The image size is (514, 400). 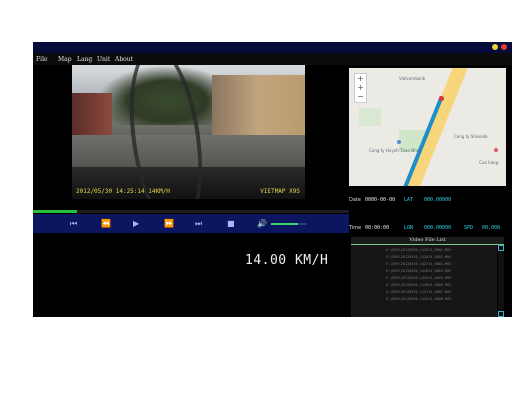 What do you see at coordinates (418, 271) in the screenshot?
I see `file-list-item: E:\DVR\20120530_142814_0004.MOV` at bounding box center [418, 271].